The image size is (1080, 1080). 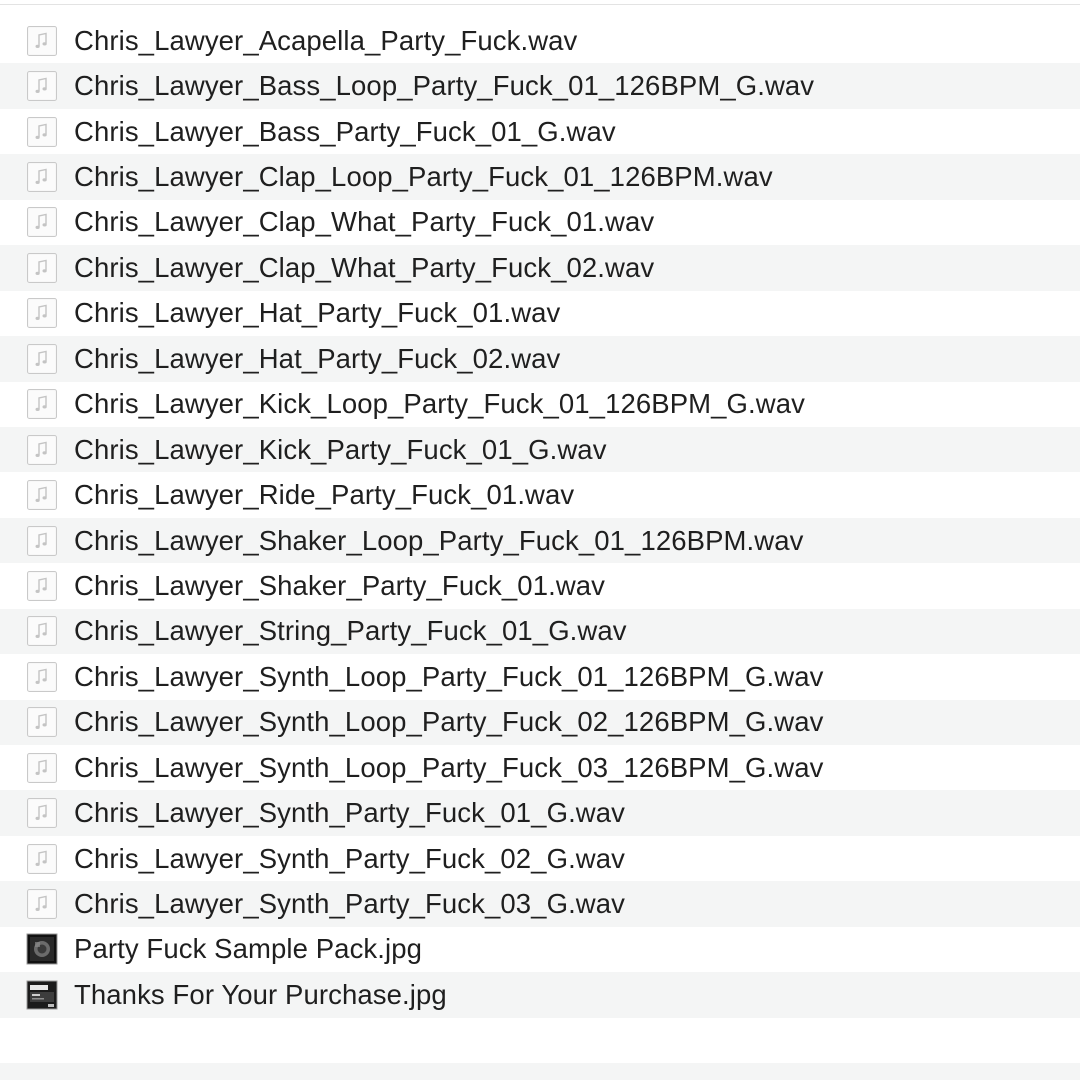 I want to click on file-name: Chris_Lawyer_Clap_What_Party_Fuck_02.wav, so click(x=364, y=267).